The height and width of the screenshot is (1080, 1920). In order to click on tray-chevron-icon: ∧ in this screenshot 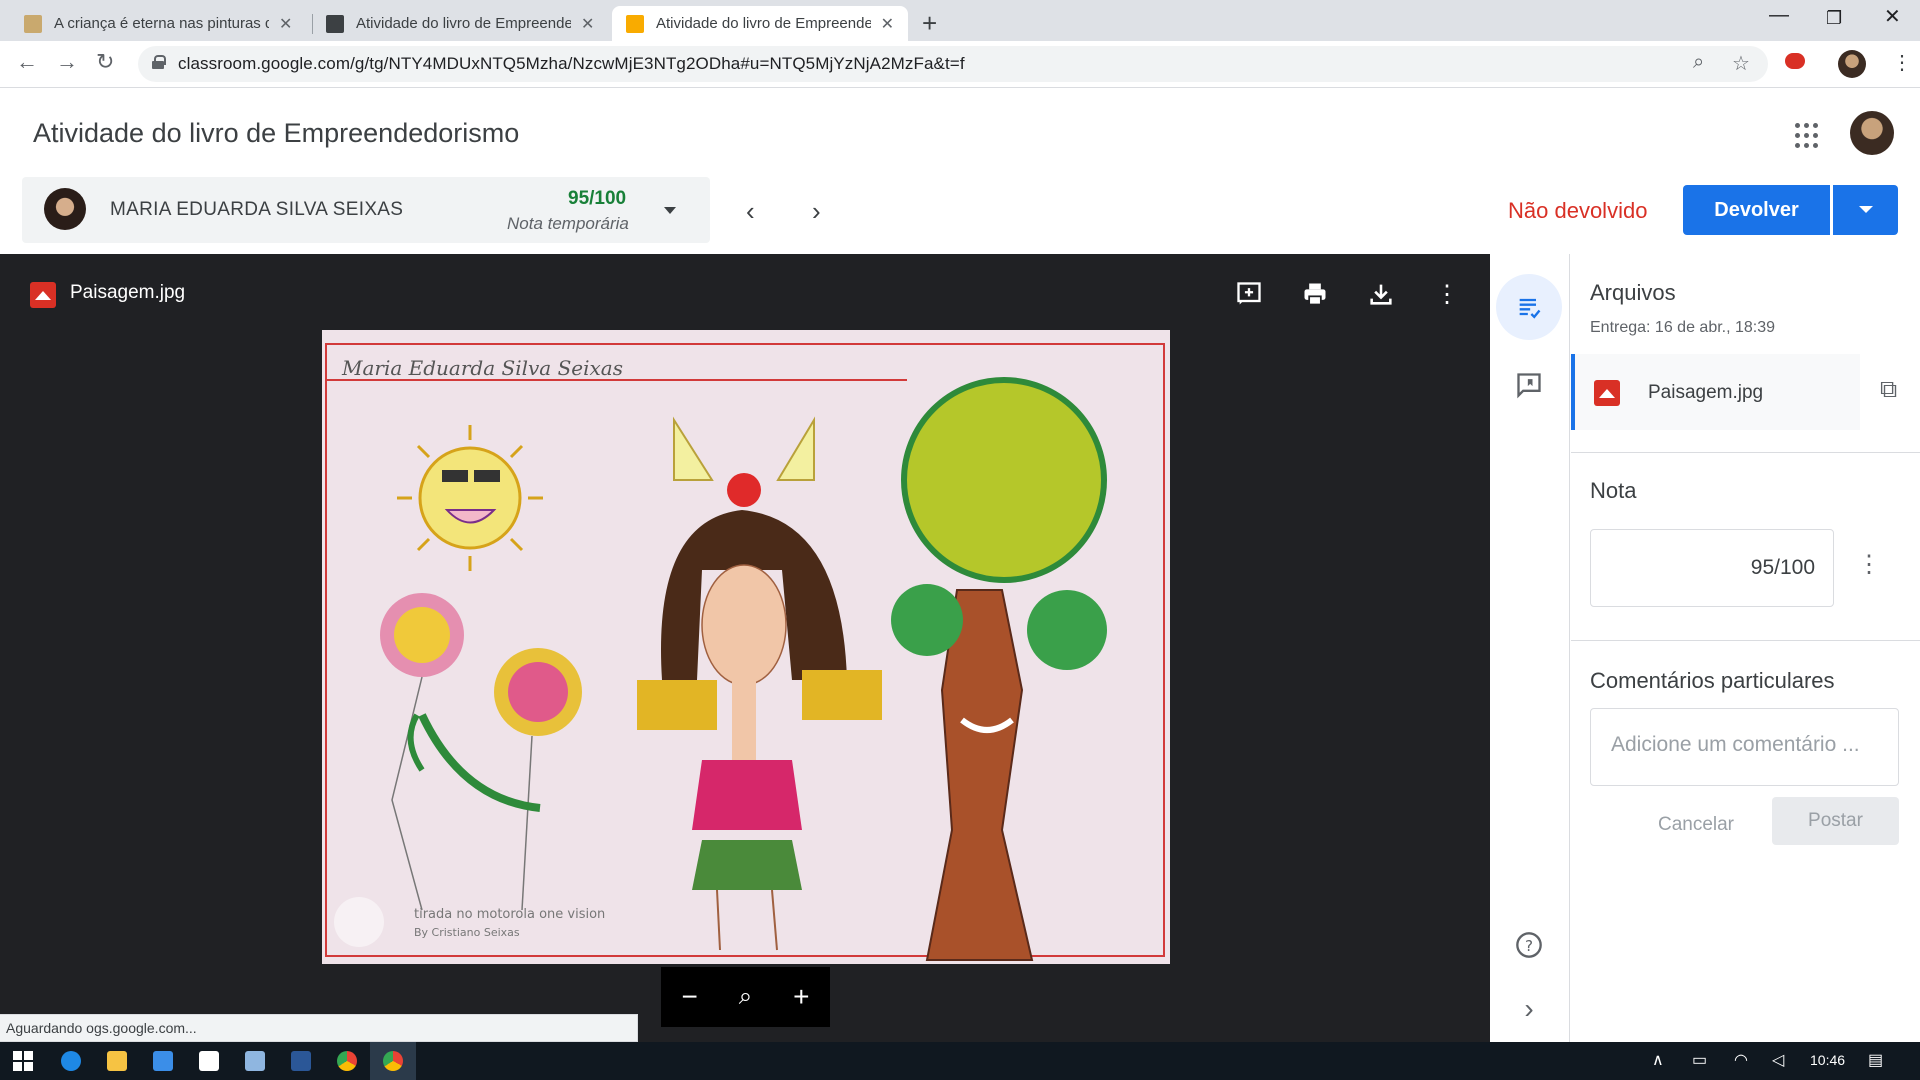, I will do `click(1658, 1060)`.